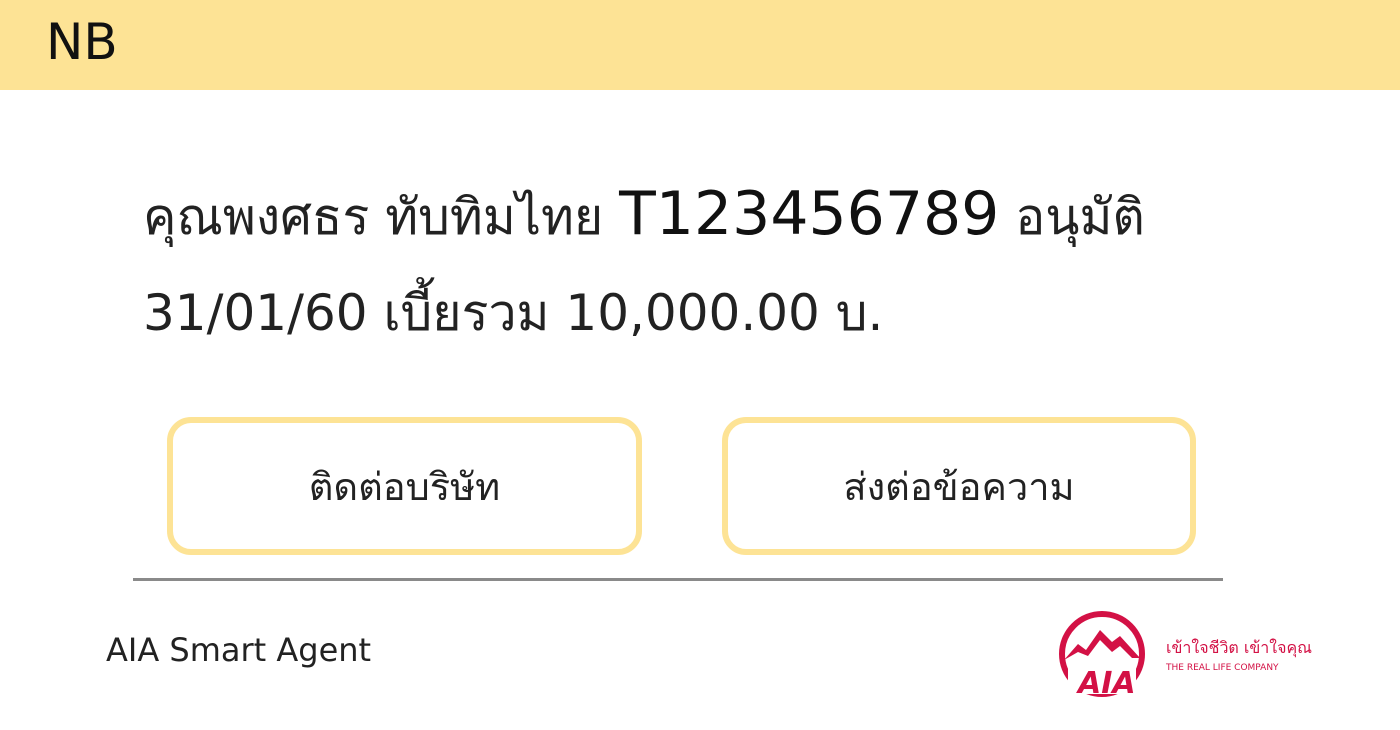 Image resolution: width=1400 pixels, height=730 pixels. Describe the element at coordinates (373, 217) in the screenshot. I see `customer-name: คุณพงศธร ทับทิมไทย` at that location.